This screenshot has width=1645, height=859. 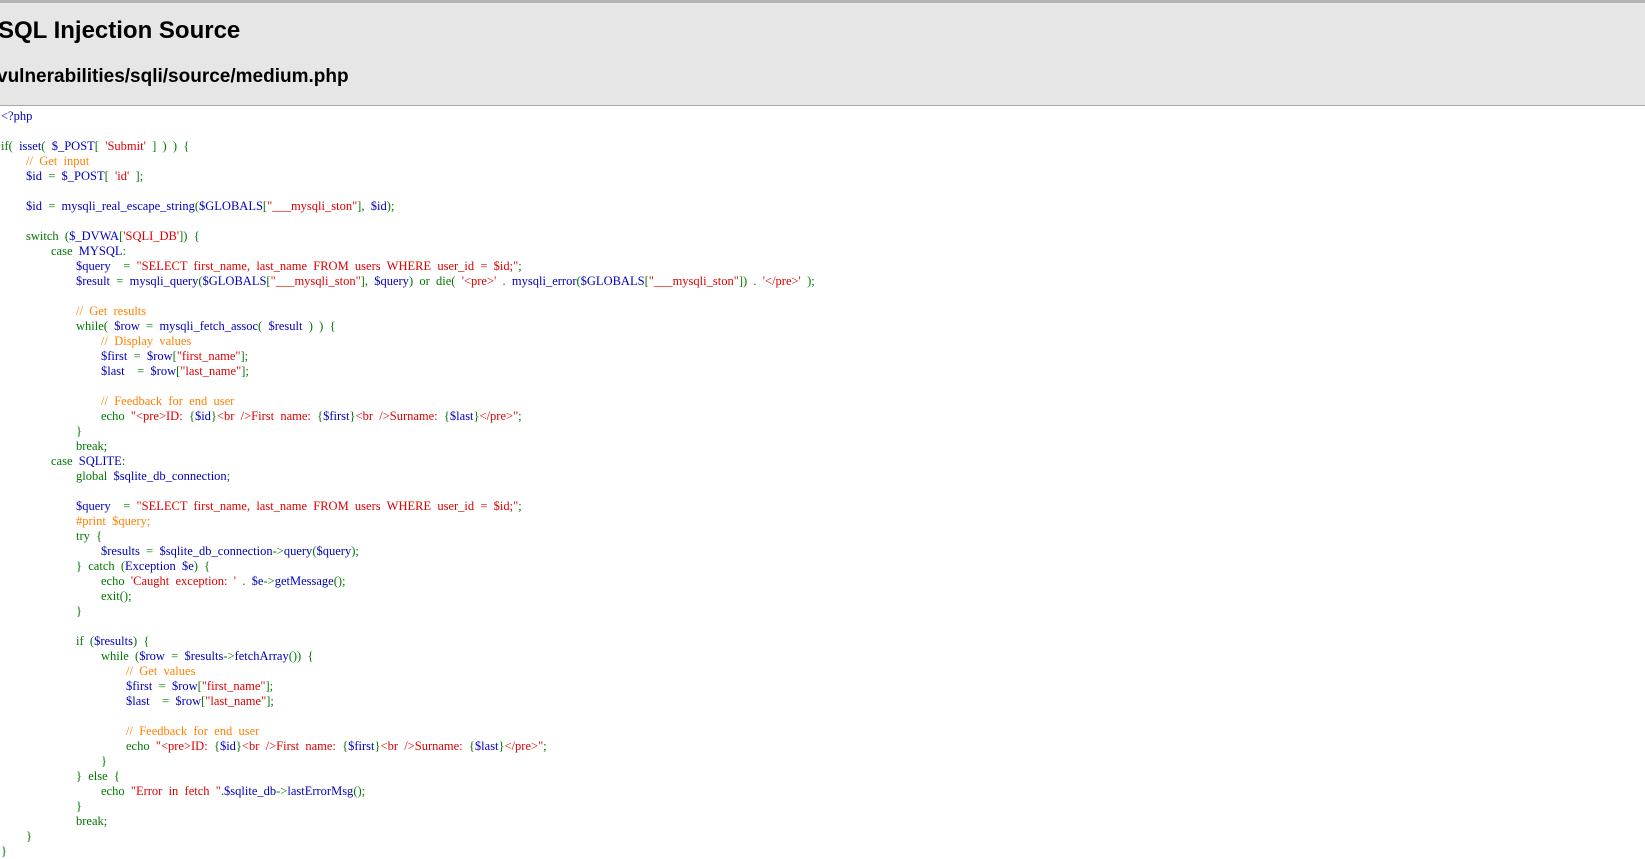 What do you see at coordinates (390, 206) in the screenshot?
I see `code-token-keyword: );` at bounding box center [390, 206].